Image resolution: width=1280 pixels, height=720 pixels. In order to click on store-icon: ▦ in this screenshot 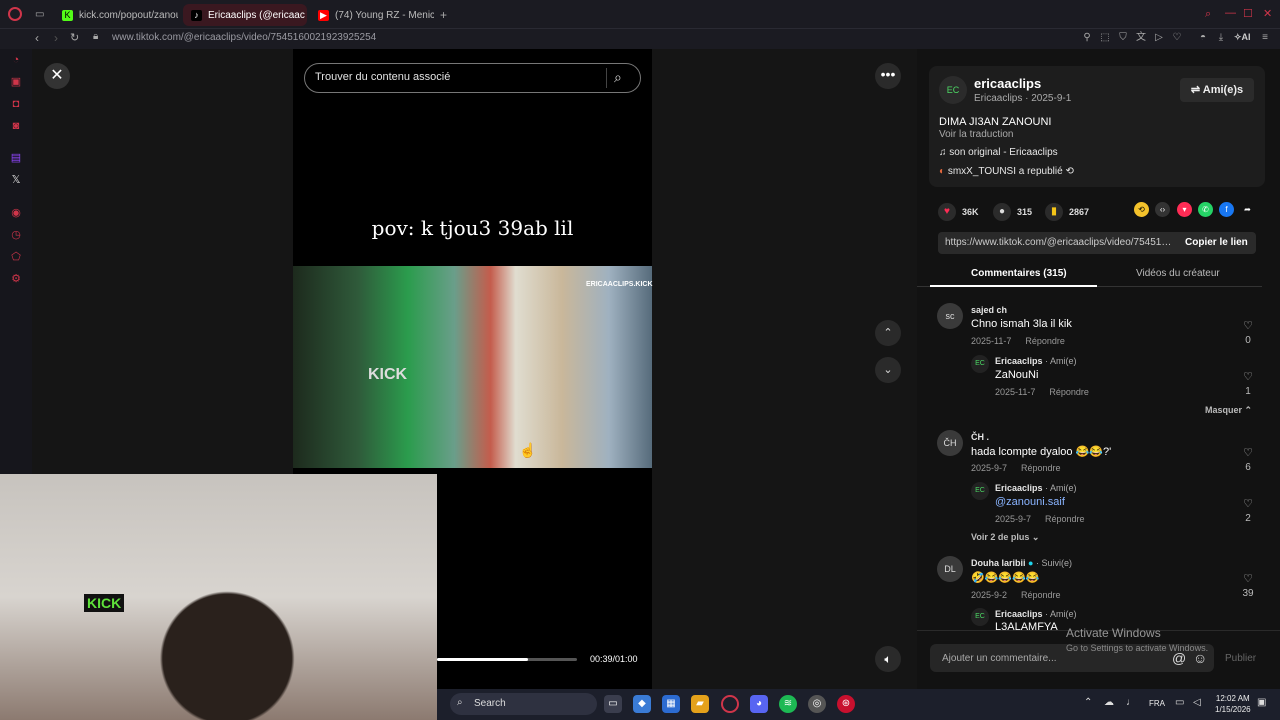, I will do `click(671, 704)`.